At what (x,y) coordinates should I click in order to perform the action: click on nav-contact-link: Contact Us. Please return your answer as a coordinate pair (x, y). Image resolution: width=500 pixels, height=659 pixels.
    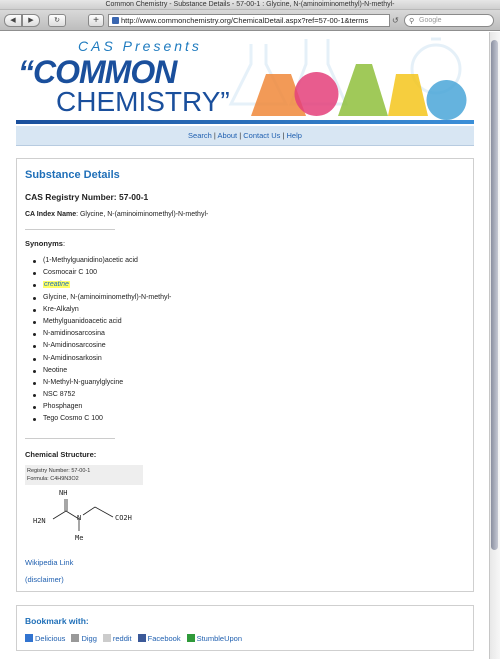
    Looking at the image, I should click on (261, 135).